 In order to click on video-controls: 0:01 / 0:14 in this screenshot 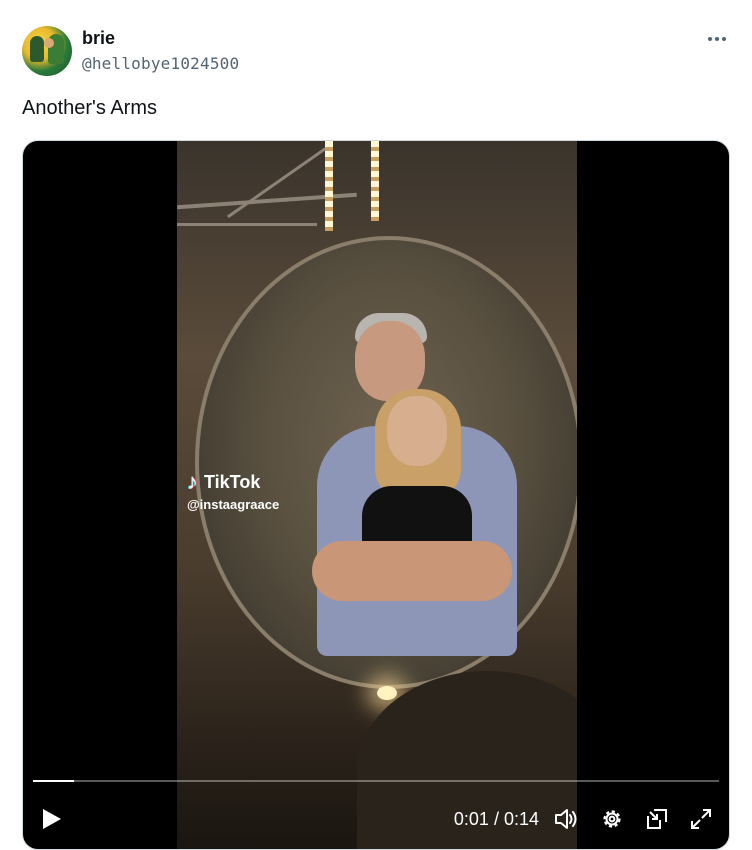, I will do `click(376, 819)`.